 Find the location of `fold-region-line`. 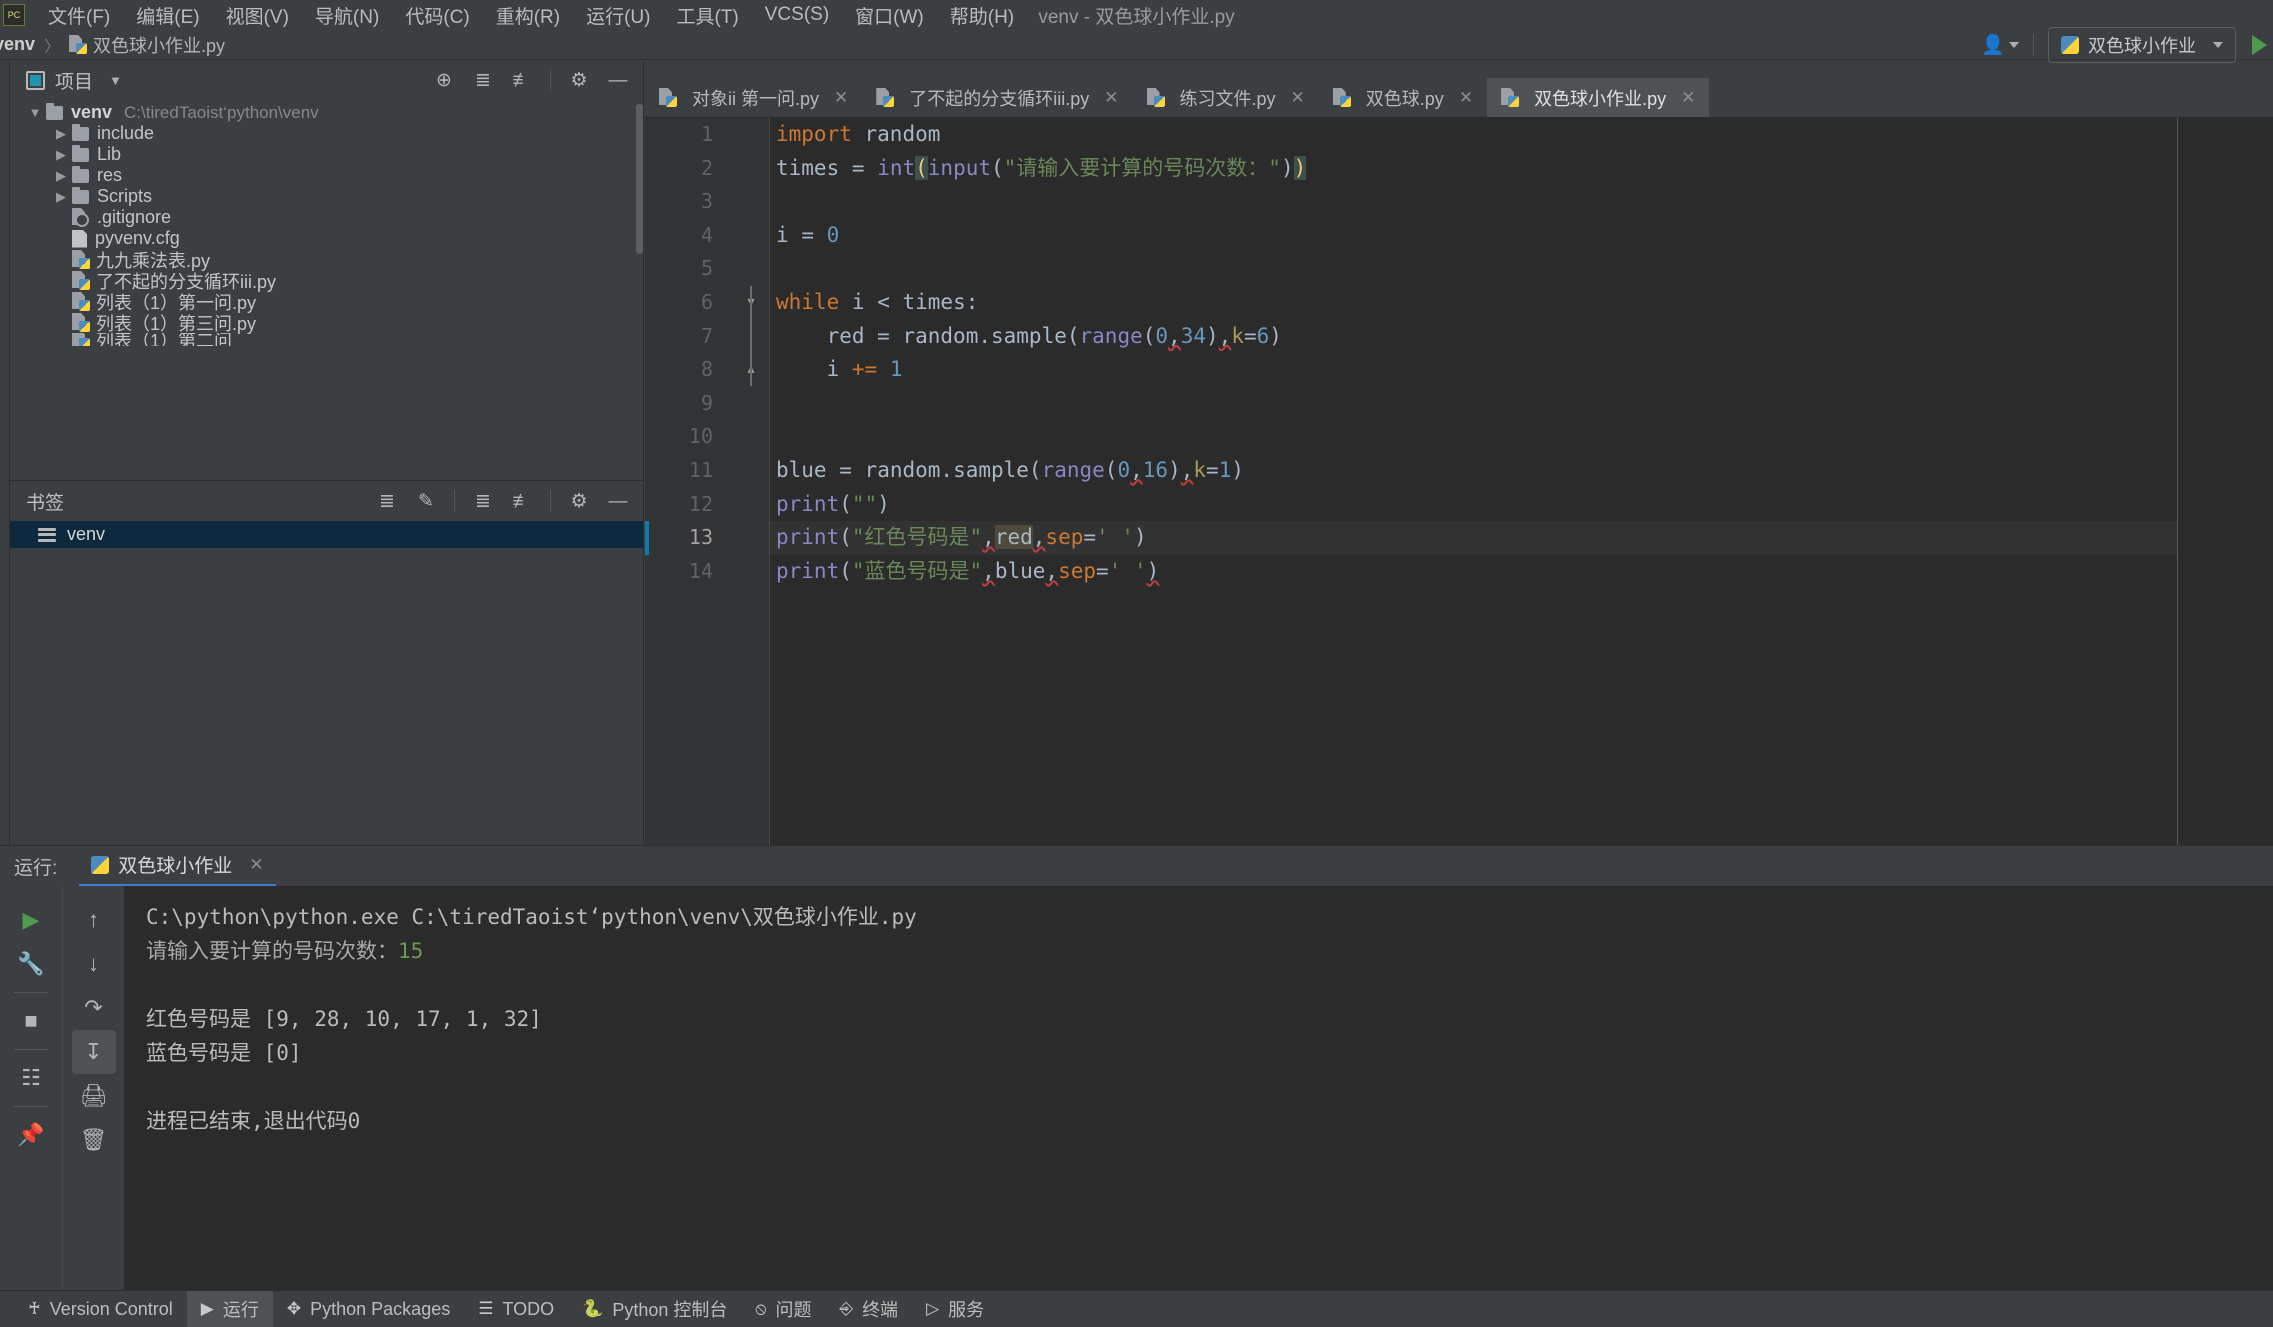

fold-region-line is located at coordinates (751, 336).